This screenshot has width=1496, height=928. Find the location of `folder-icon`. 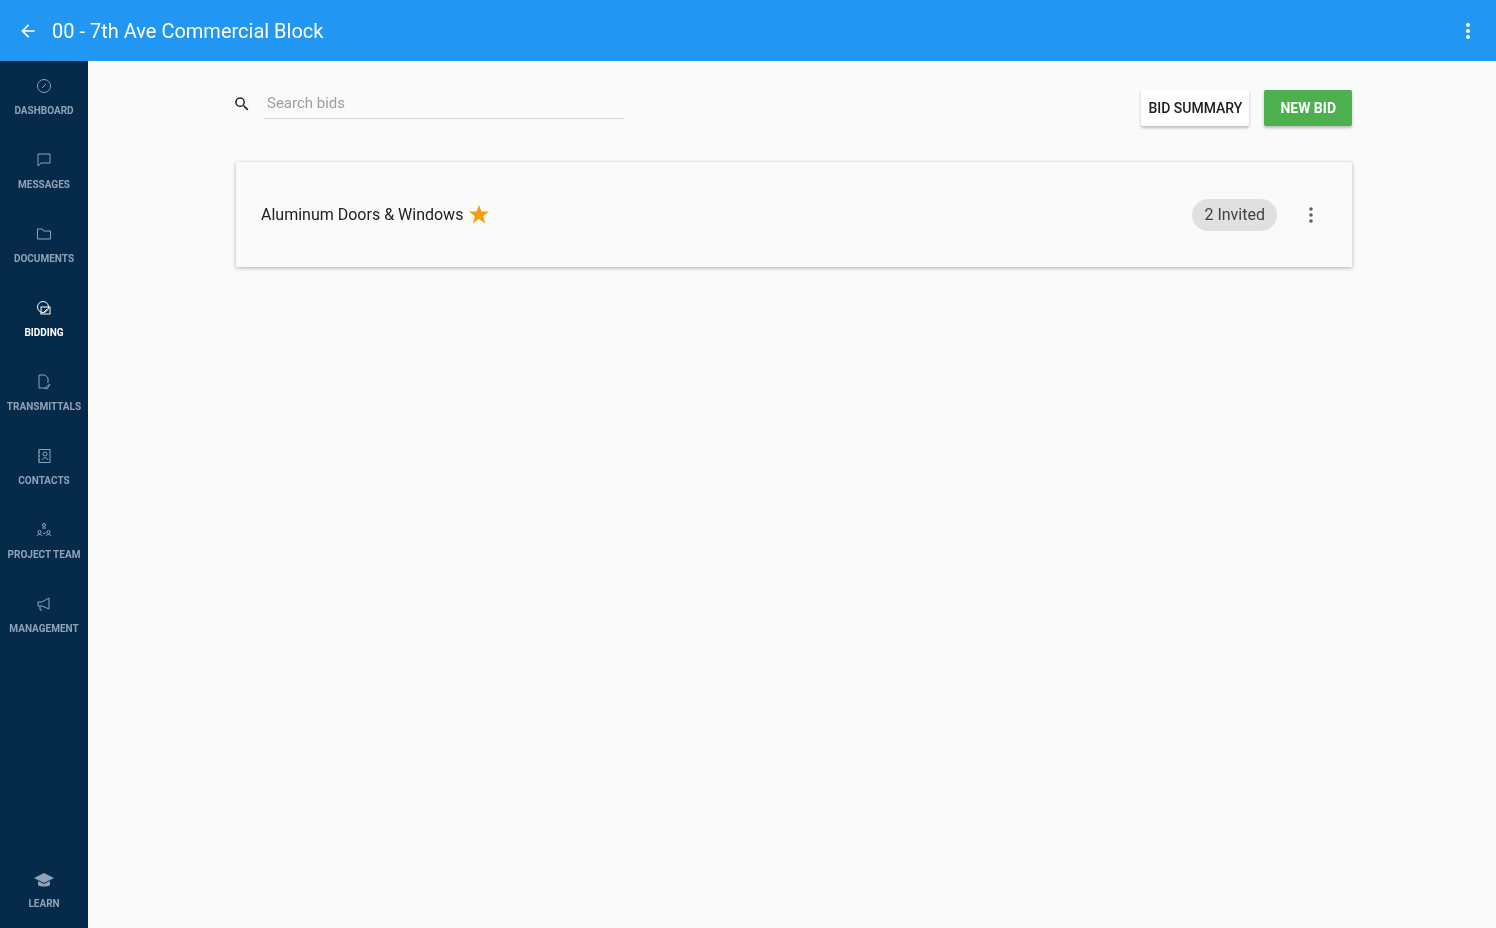

folder-icon is located at coordinates (44, 234).